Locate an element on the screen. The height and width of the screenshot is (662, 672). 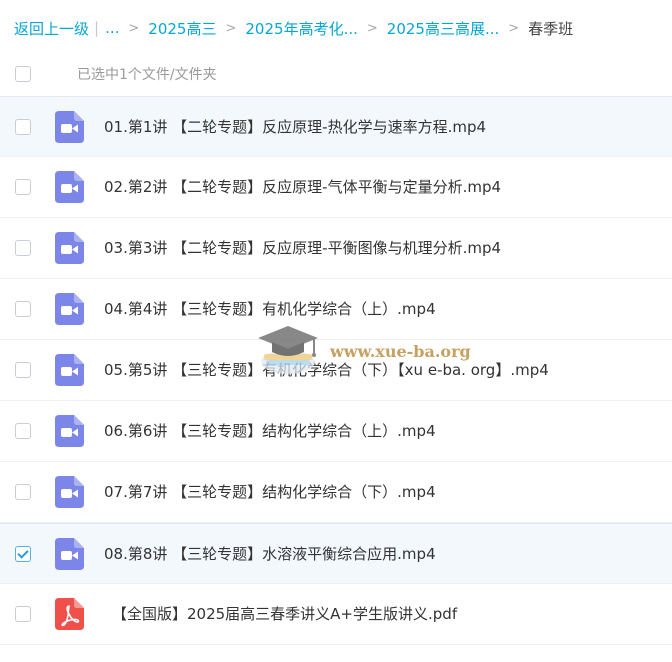
file-row: 01.第1讲 【二轮专题】反应原理-热化学与速率方程.mp4 is located at coordinates (336, 126).